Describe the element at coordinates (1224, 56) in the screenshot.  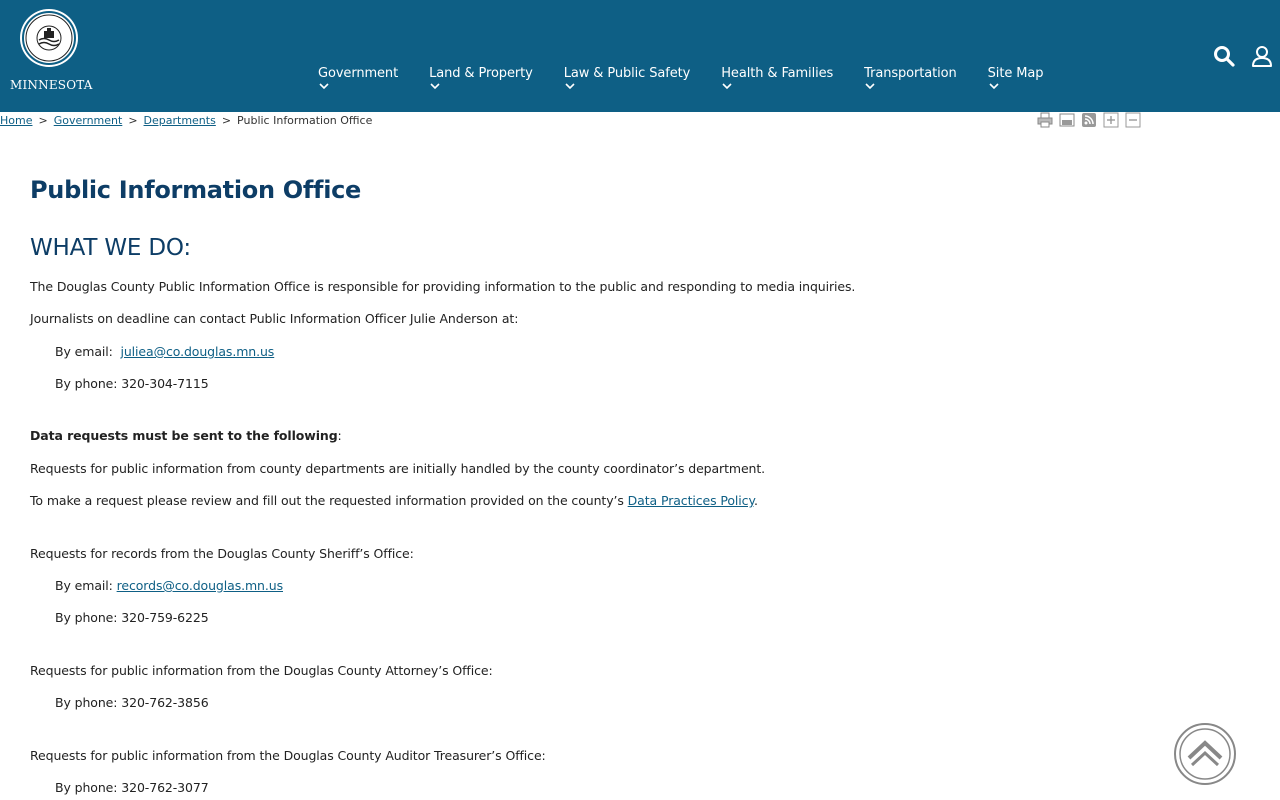
I see `search-icon` at that location.